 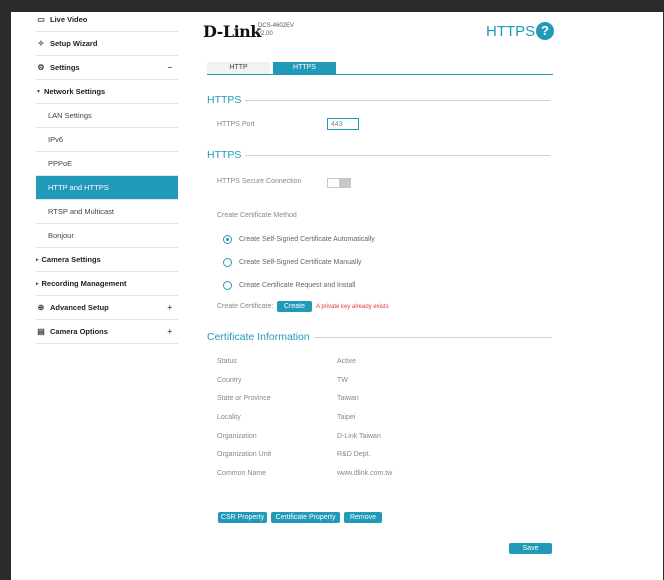 I want to click on firmware-version: v2.00, so click(x=265, y=34).